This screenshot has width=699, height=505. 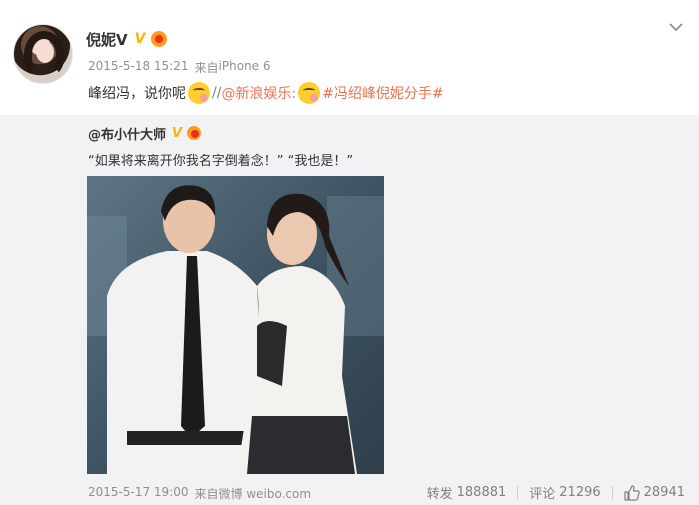 I want to click on repost-source-prefix: 来自, so click(x=206, y=494).